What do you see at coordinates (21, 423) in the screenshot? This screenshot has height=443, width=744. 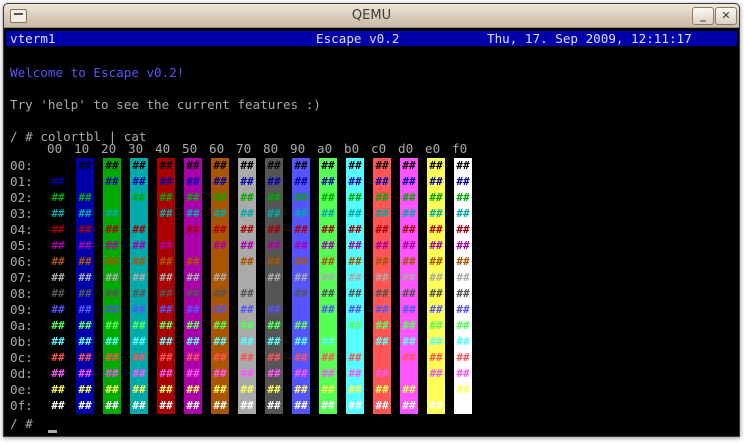 I see `prompt-line: / #` at bounding box center [21, 423].